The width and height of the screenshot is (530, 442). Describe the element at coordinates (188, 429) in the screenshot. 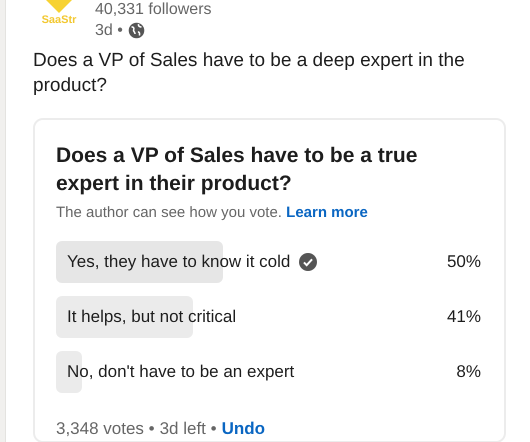

I see `time-left: 3d left •` at that location.